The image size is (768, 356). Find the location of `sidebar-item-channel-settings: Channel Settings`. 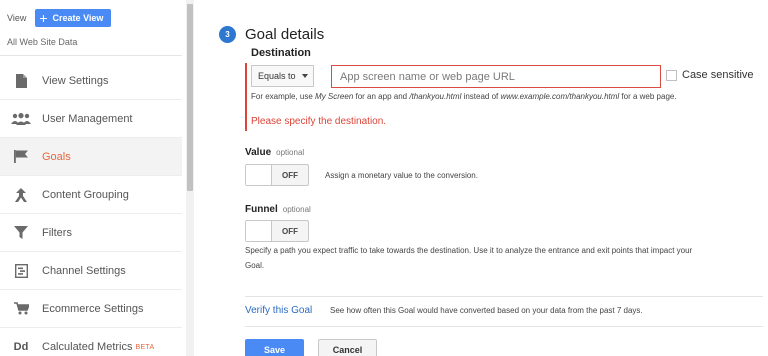

sidebar-item-channel-settings: Channel Settings is located at coordinates (91, 271).